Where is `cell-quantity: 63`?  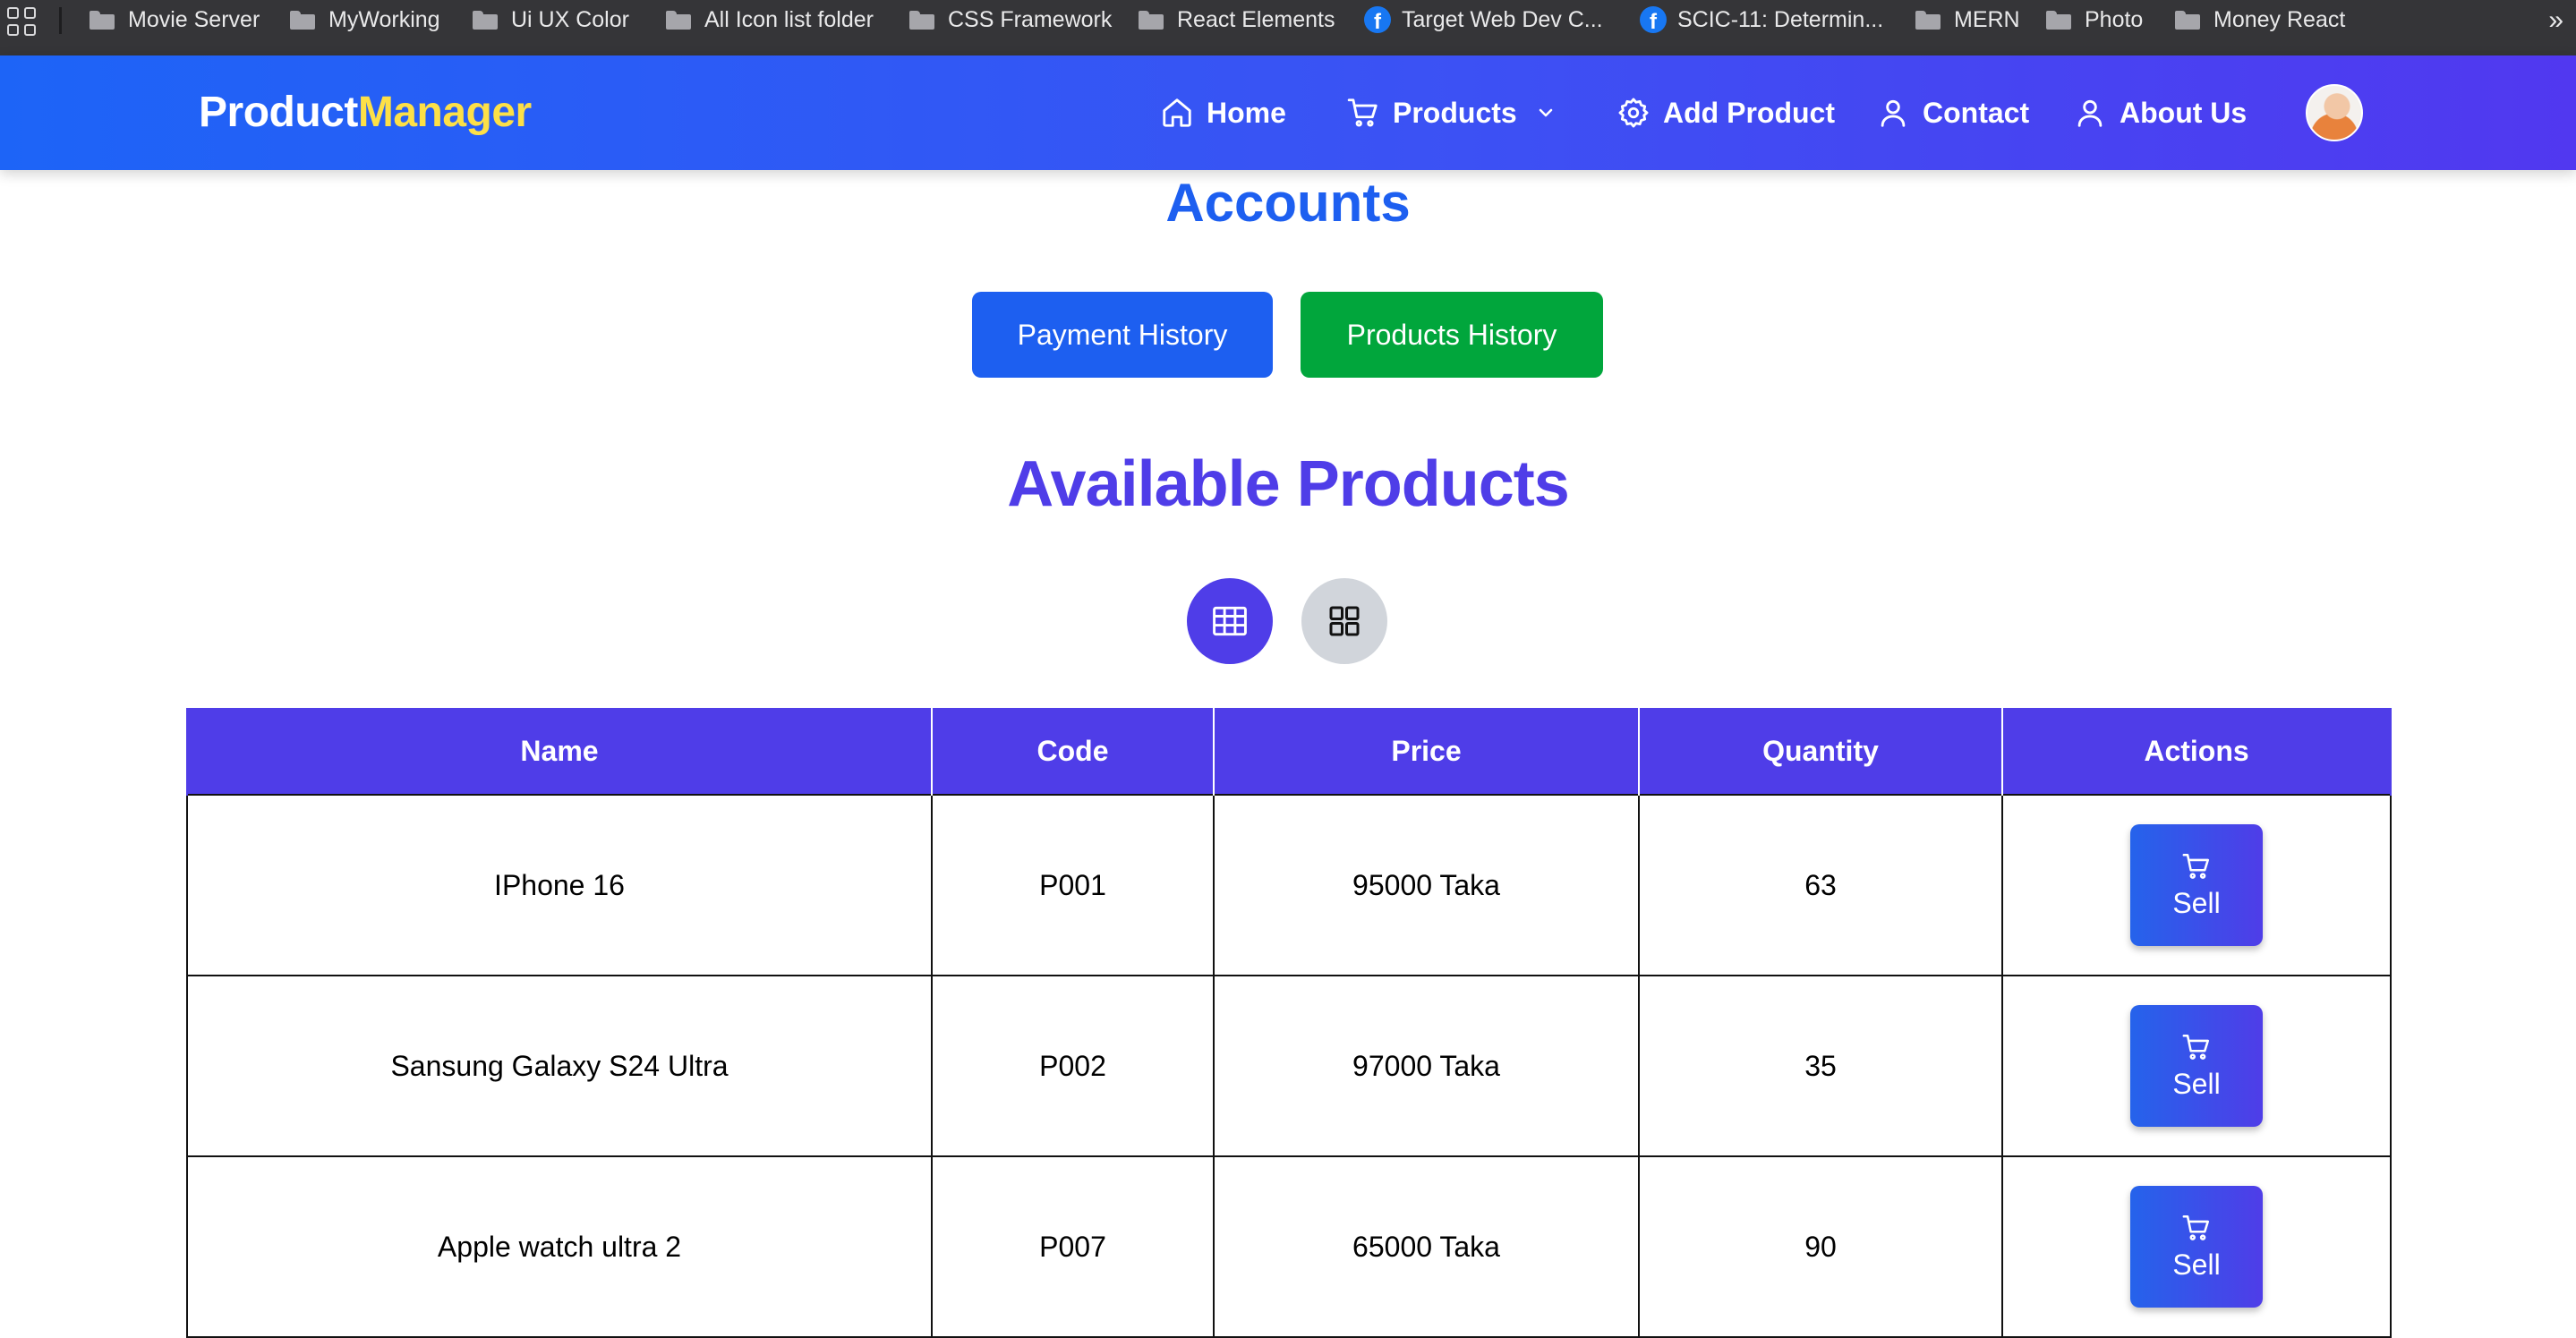 cell-quantity: 63 is located at coordinates (1820, 885).